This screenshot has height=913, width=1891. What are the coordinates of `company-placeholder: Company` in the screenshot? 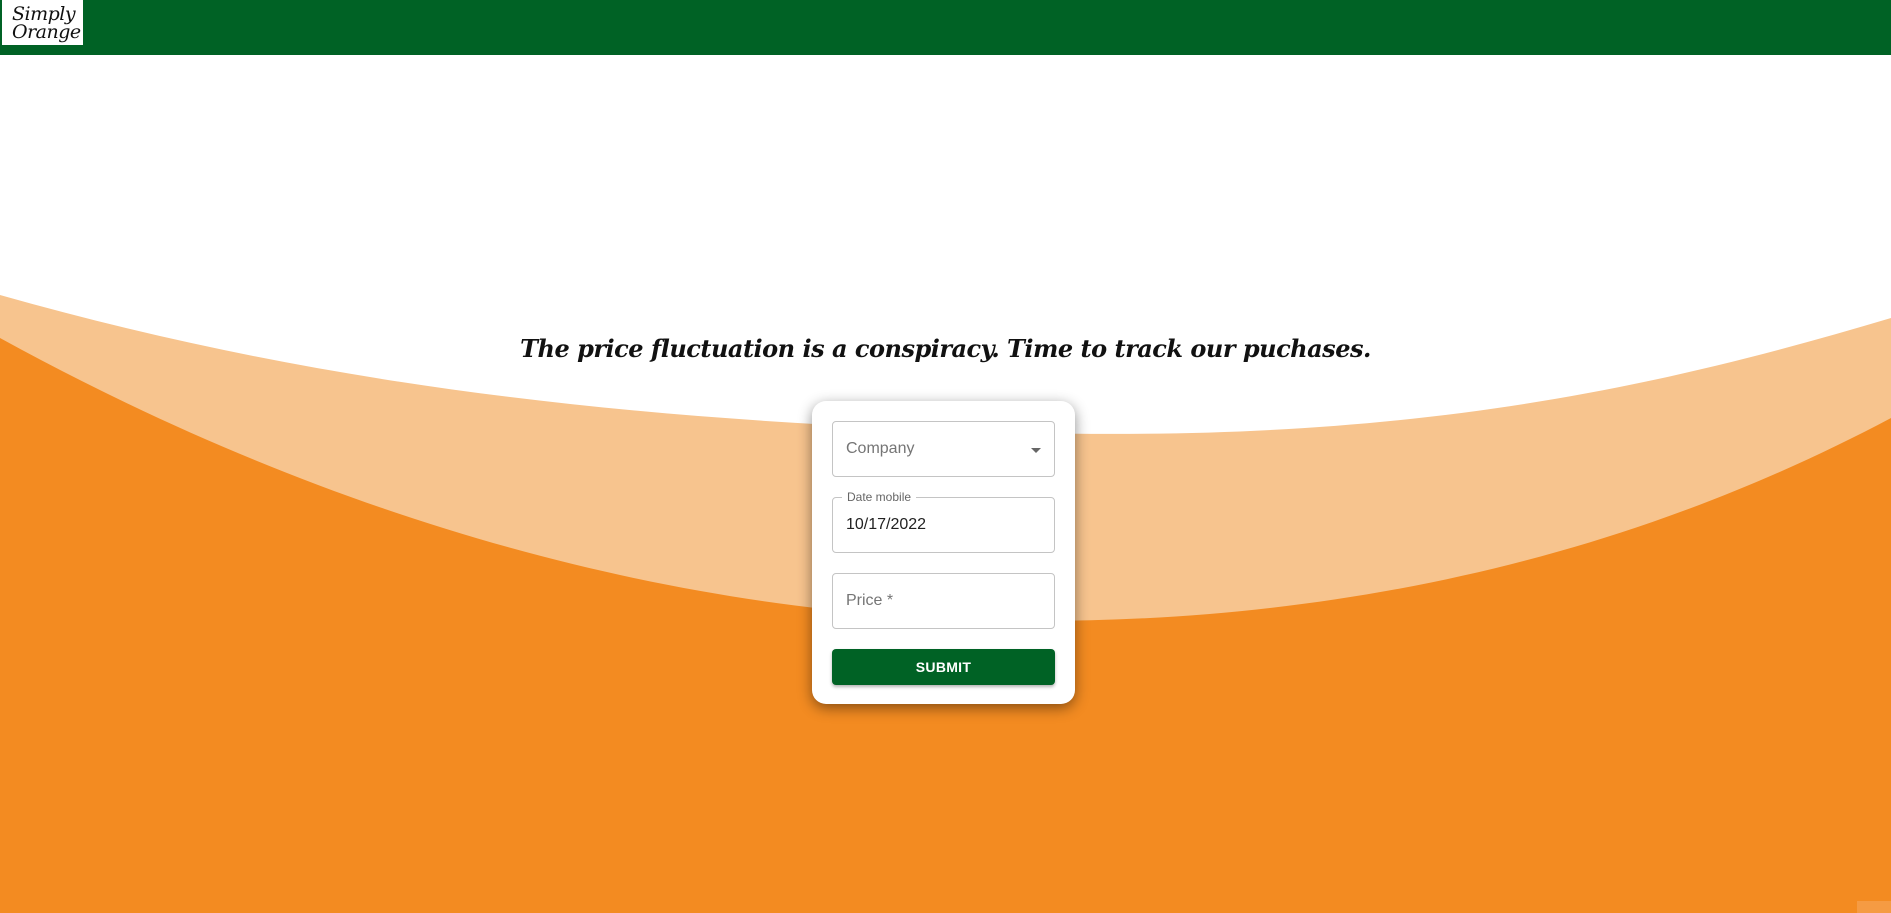 It's located at (880, 448).